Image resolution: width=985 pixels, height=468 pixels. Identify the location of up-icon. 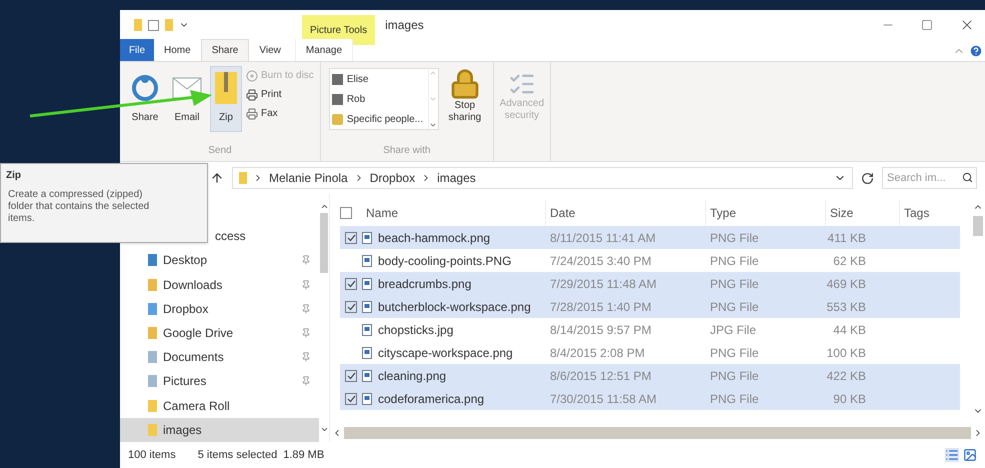
(217, 178).